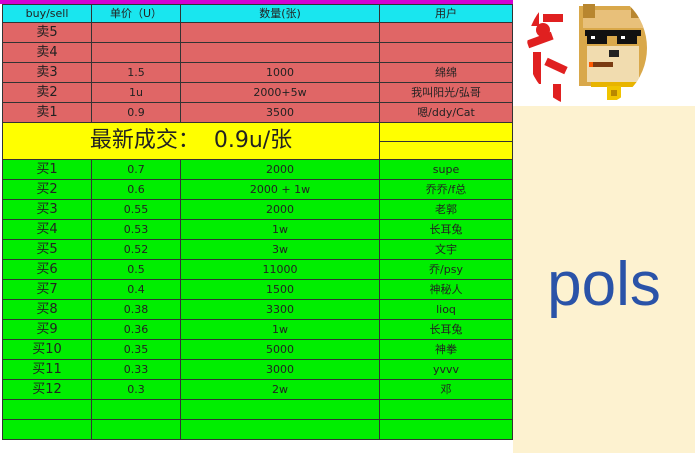  What do you see at coordinates (446, 112) in the screenshot?
I see `cell-user: 嗯/ddy/Cat` at bounding box center [446, 112].